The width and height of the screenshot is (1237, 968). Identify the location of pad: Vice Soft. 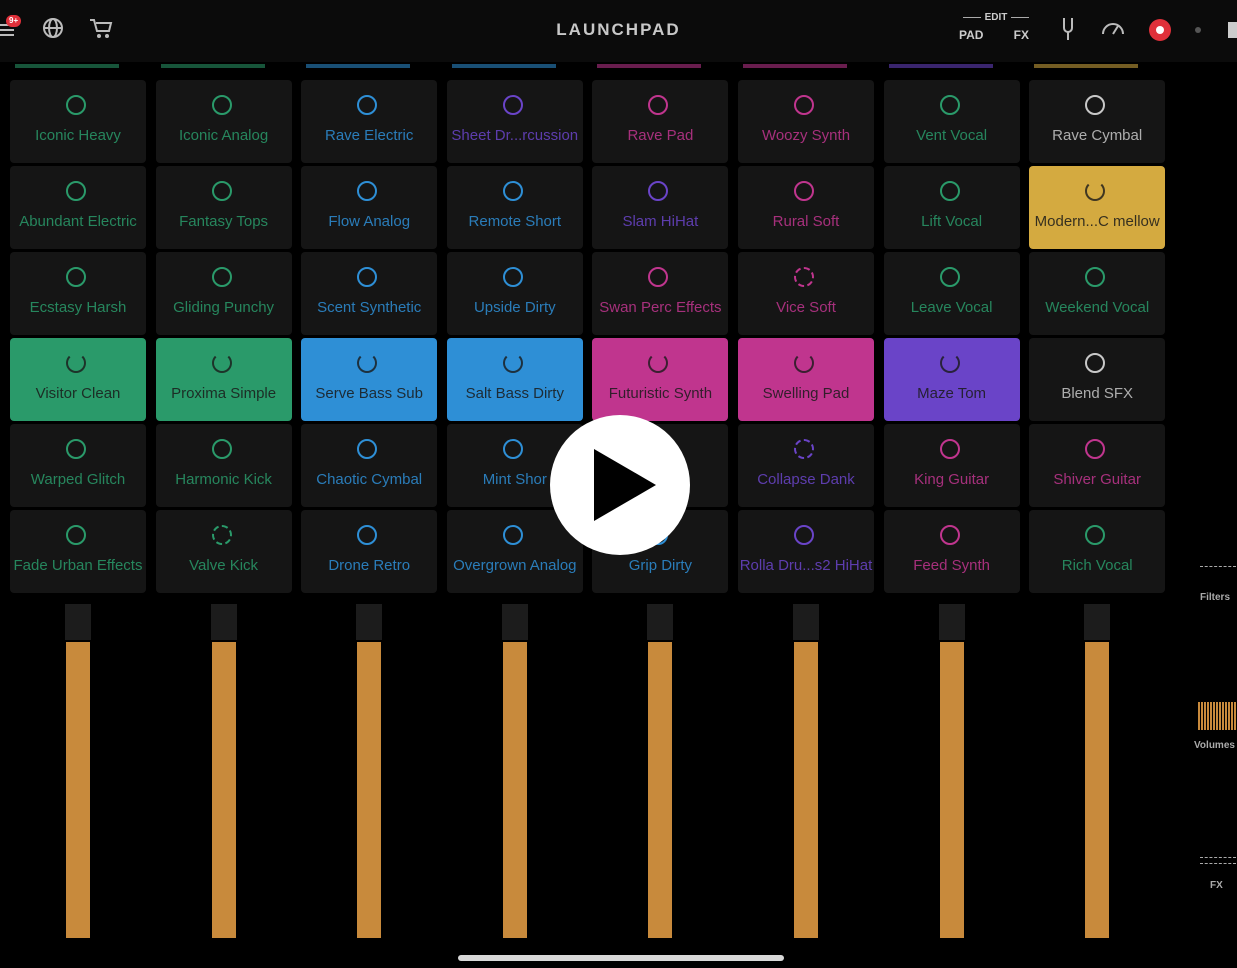
(806, 293).